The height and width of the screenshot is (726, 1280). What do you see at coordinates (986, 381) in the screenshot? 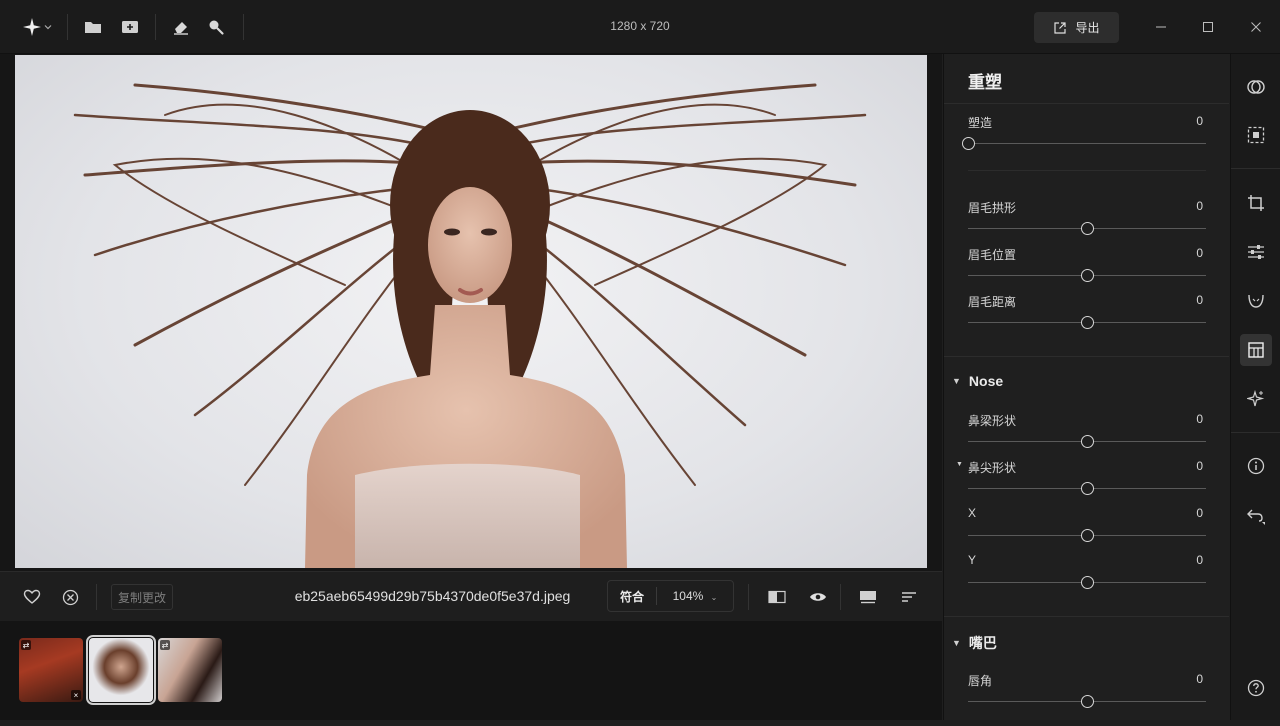
I see `nose-section-title: Nose` at bounding box center [986, 381].